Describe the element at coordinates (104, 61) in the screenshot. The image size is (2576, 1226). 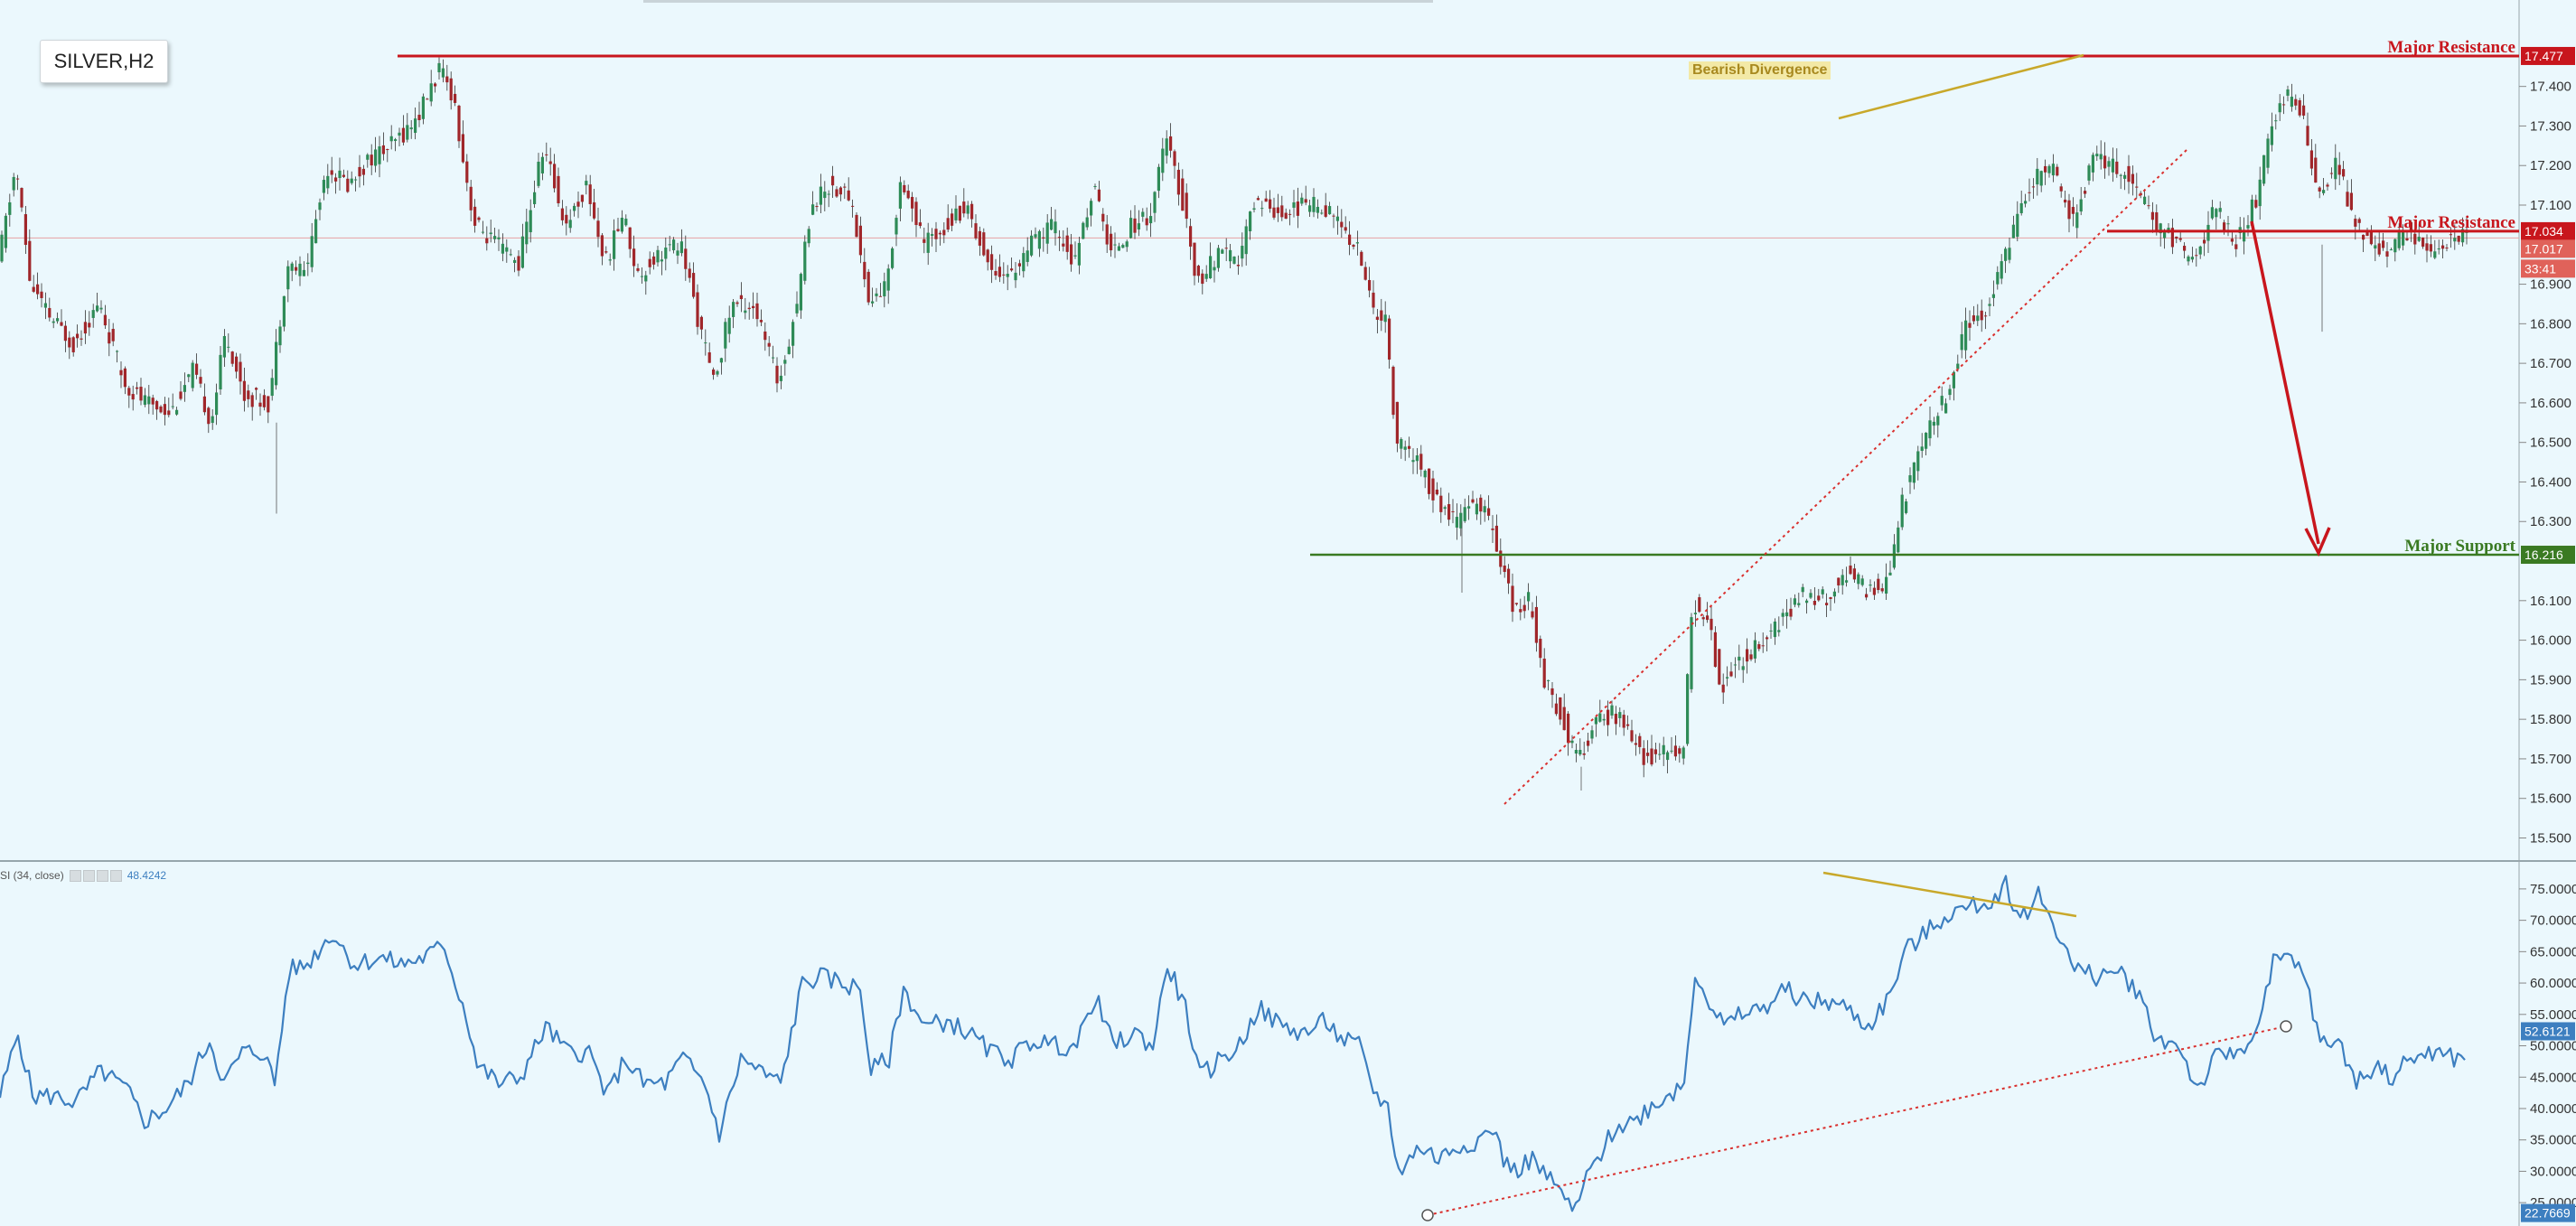
I see `symbol-label: SILVER,H2` at that location.